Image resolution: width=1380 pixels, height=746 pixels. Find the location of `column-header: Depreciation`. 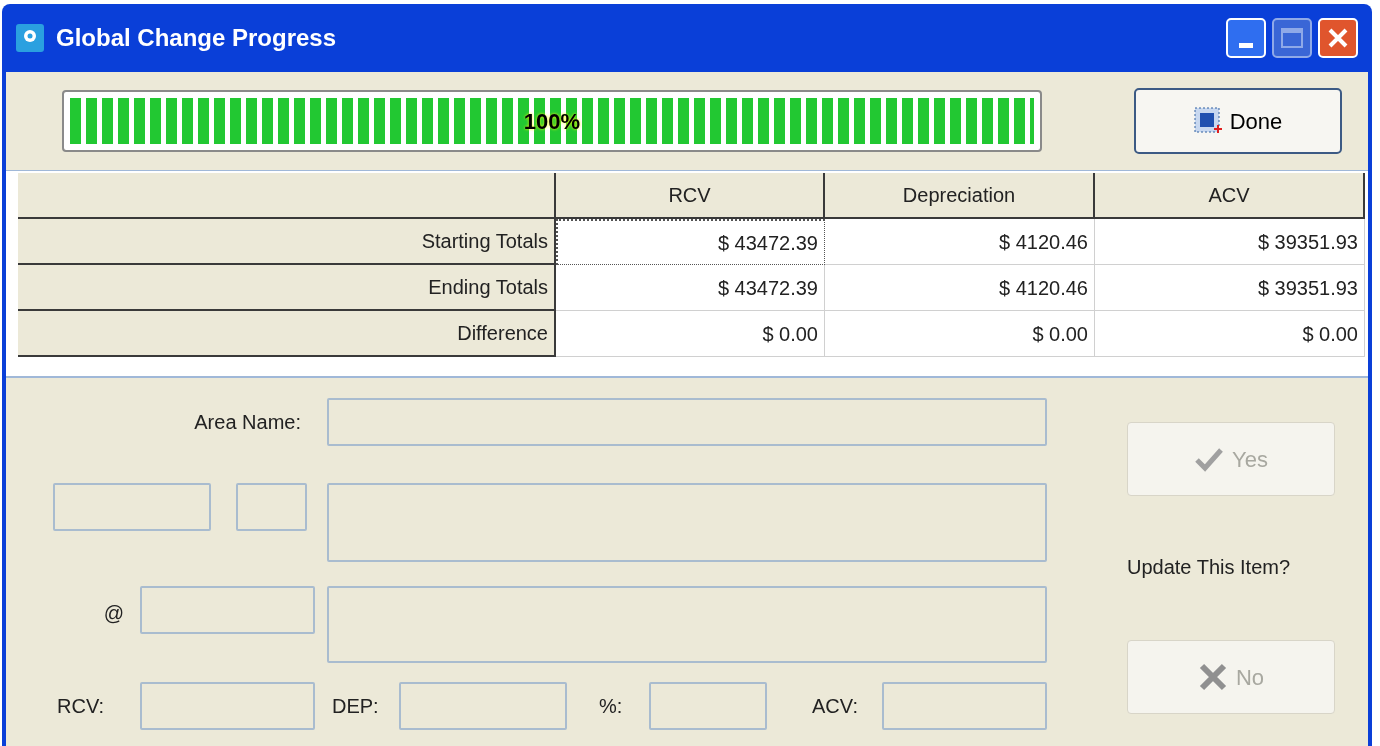

column-header: Depreciation is located at coordinates (960, 196).